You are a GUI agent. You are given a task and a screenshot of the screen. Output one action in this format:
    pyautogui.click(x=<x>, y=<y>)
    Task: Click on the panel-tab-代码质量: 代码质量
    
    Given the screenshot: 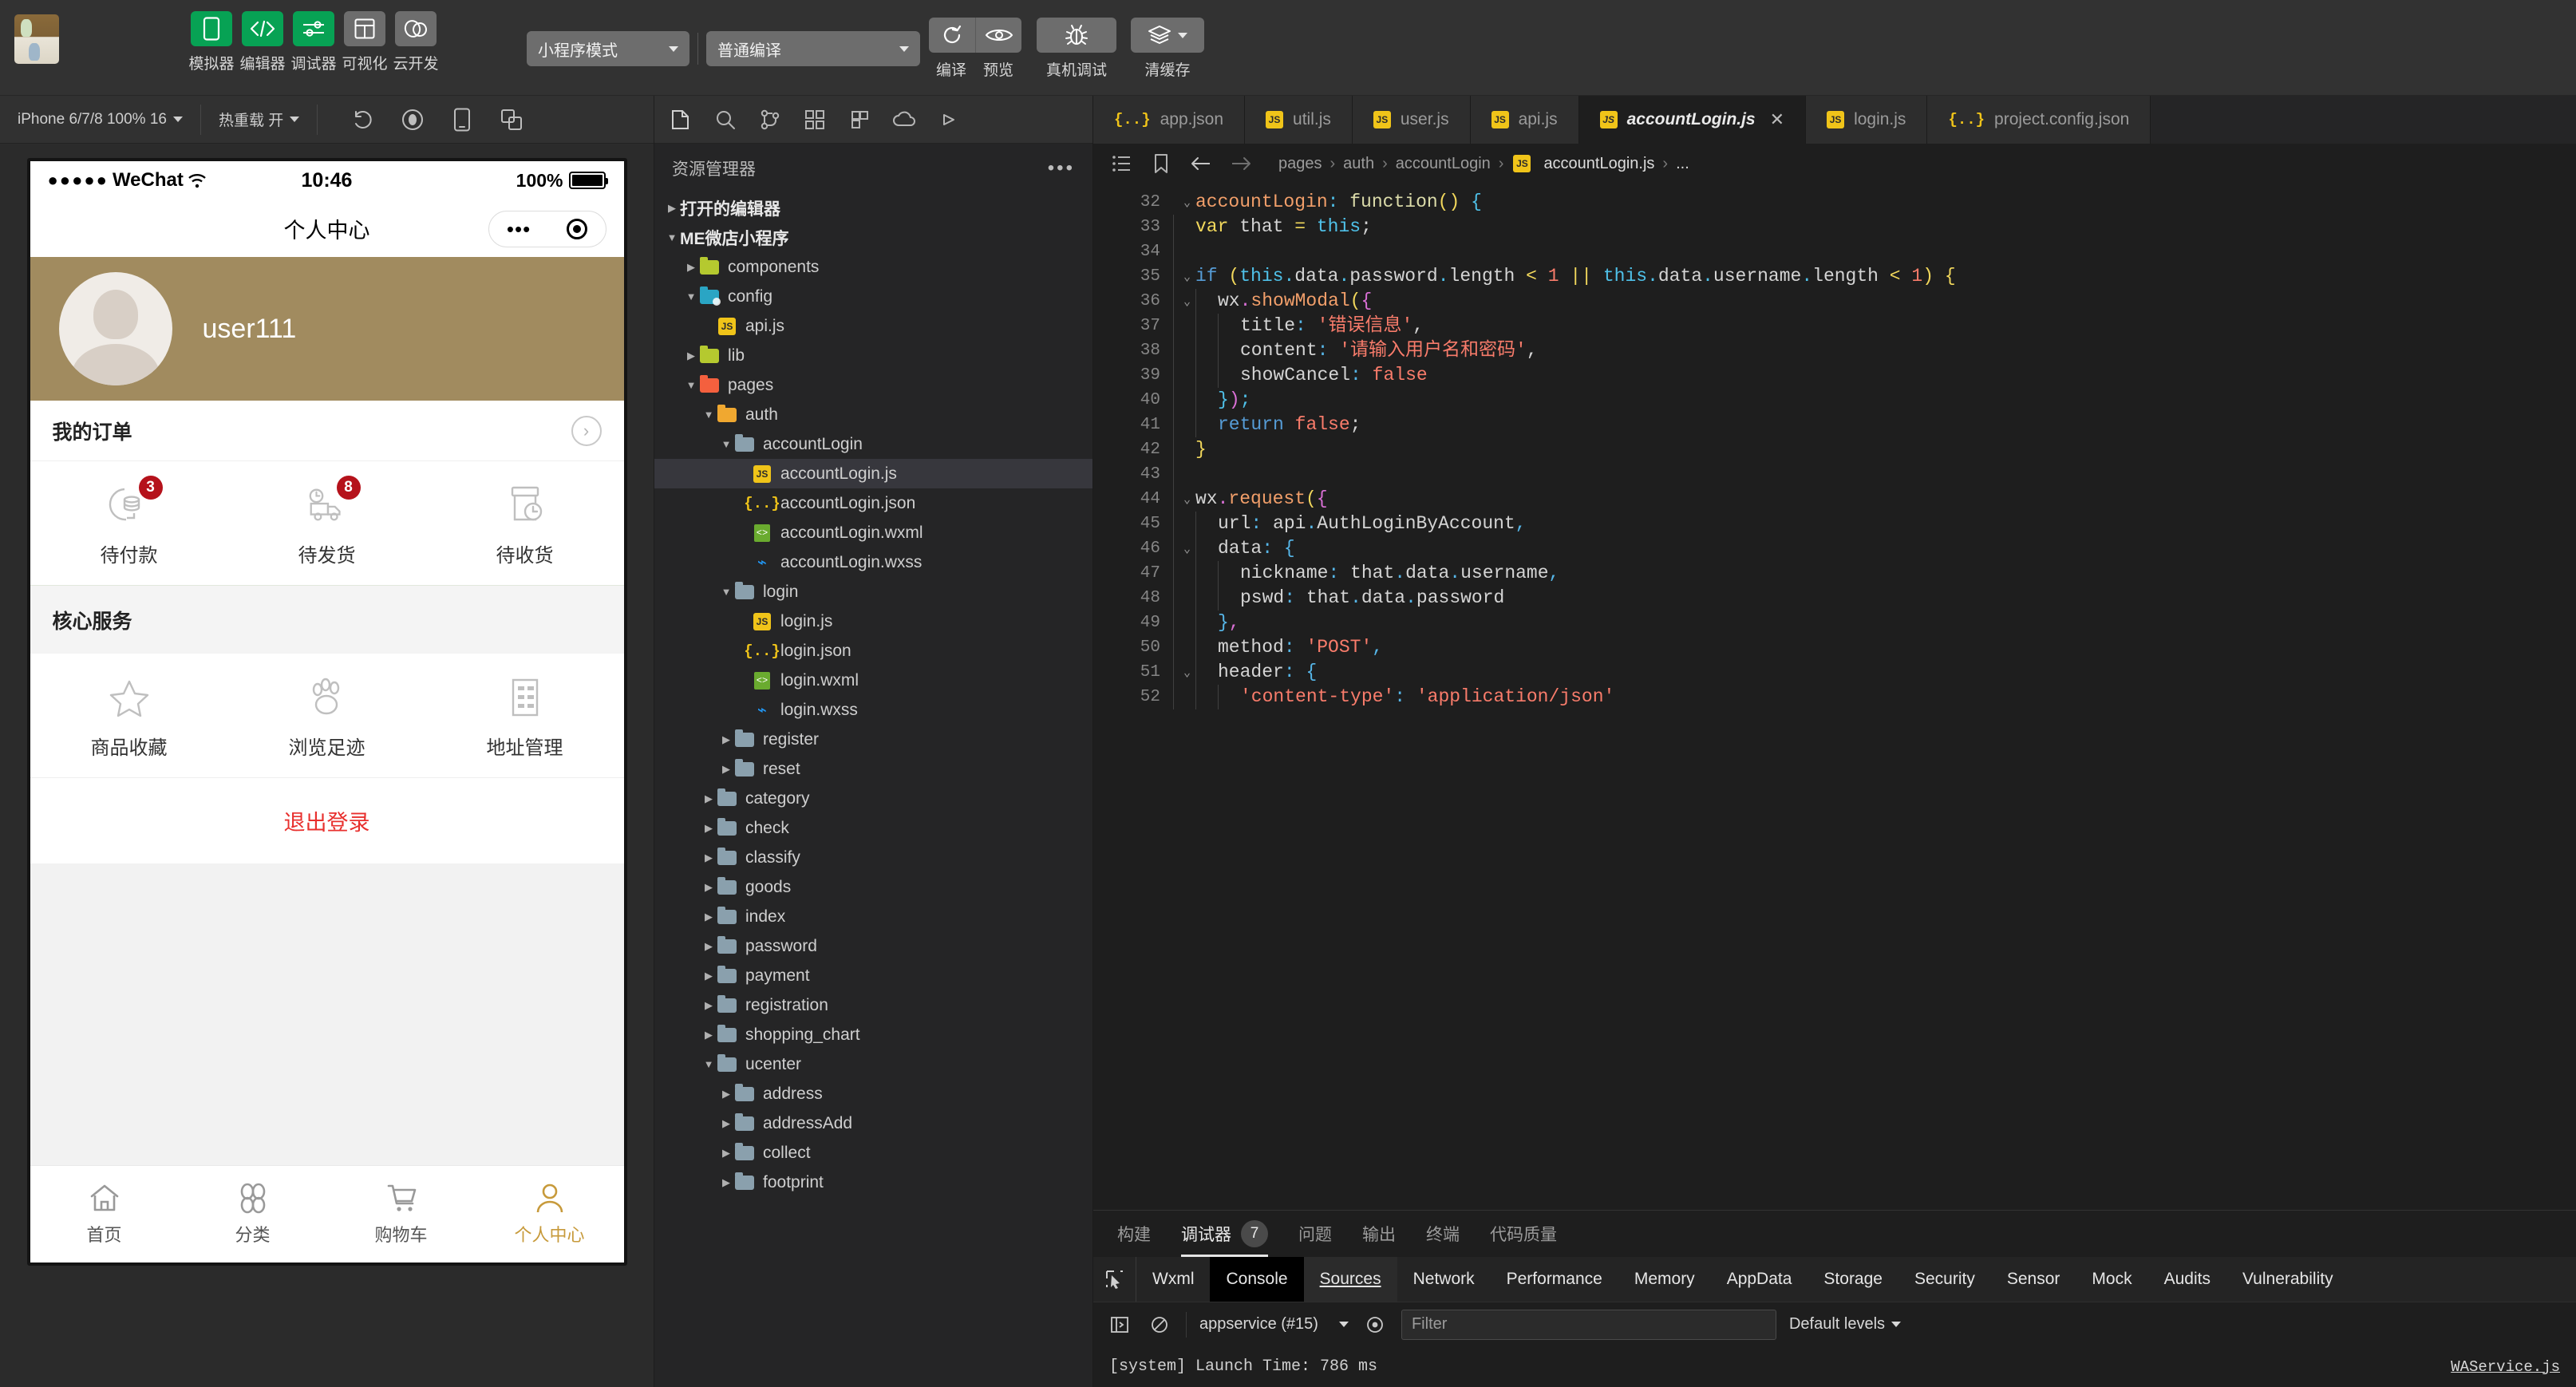 What is the action you would take?
    pyautogui.click(x=1523, y=1234)
    